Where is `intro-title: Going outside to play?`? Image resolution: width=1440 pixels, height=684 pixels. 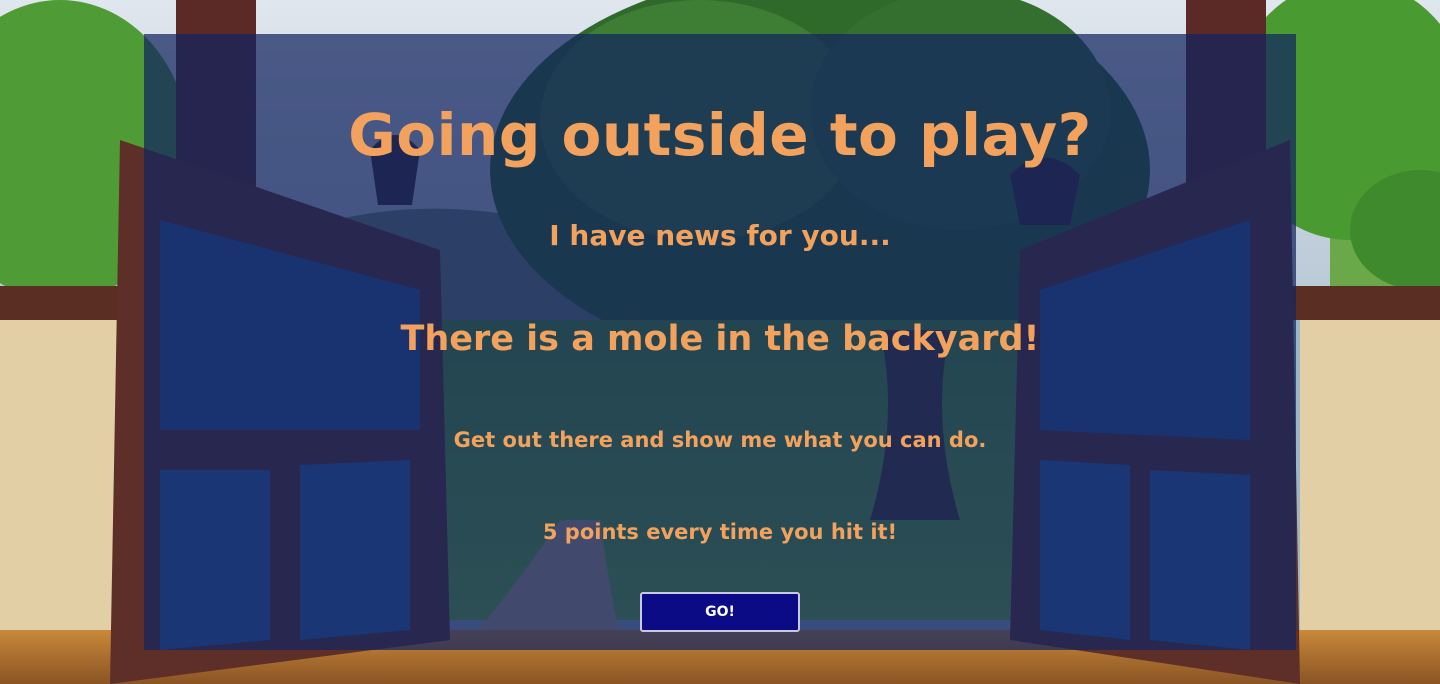
intro-title: Going outside to play? is located at coordinates (720, 135).